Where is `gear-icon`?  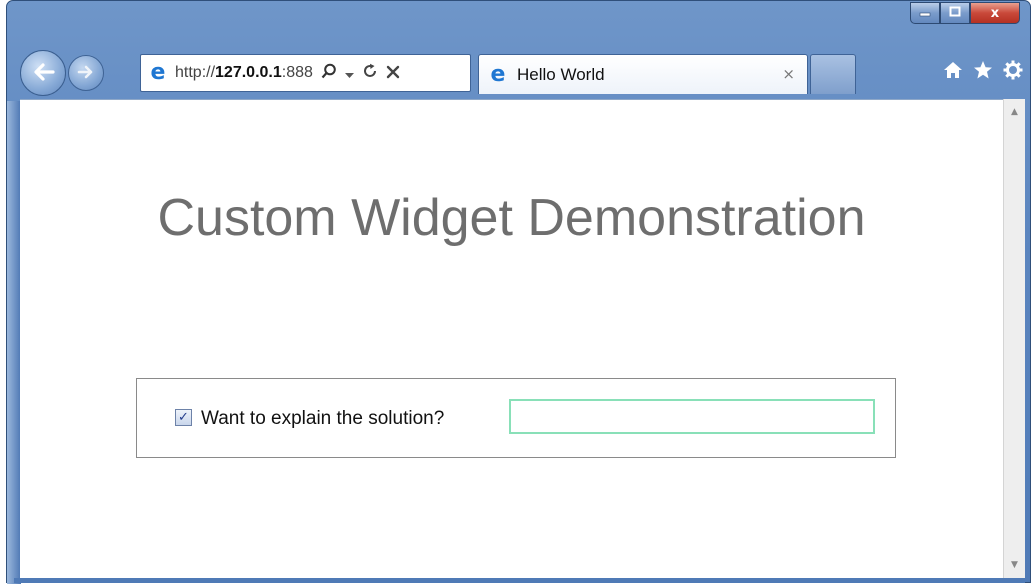
gear-icon is located at coordinates (1013, 73).